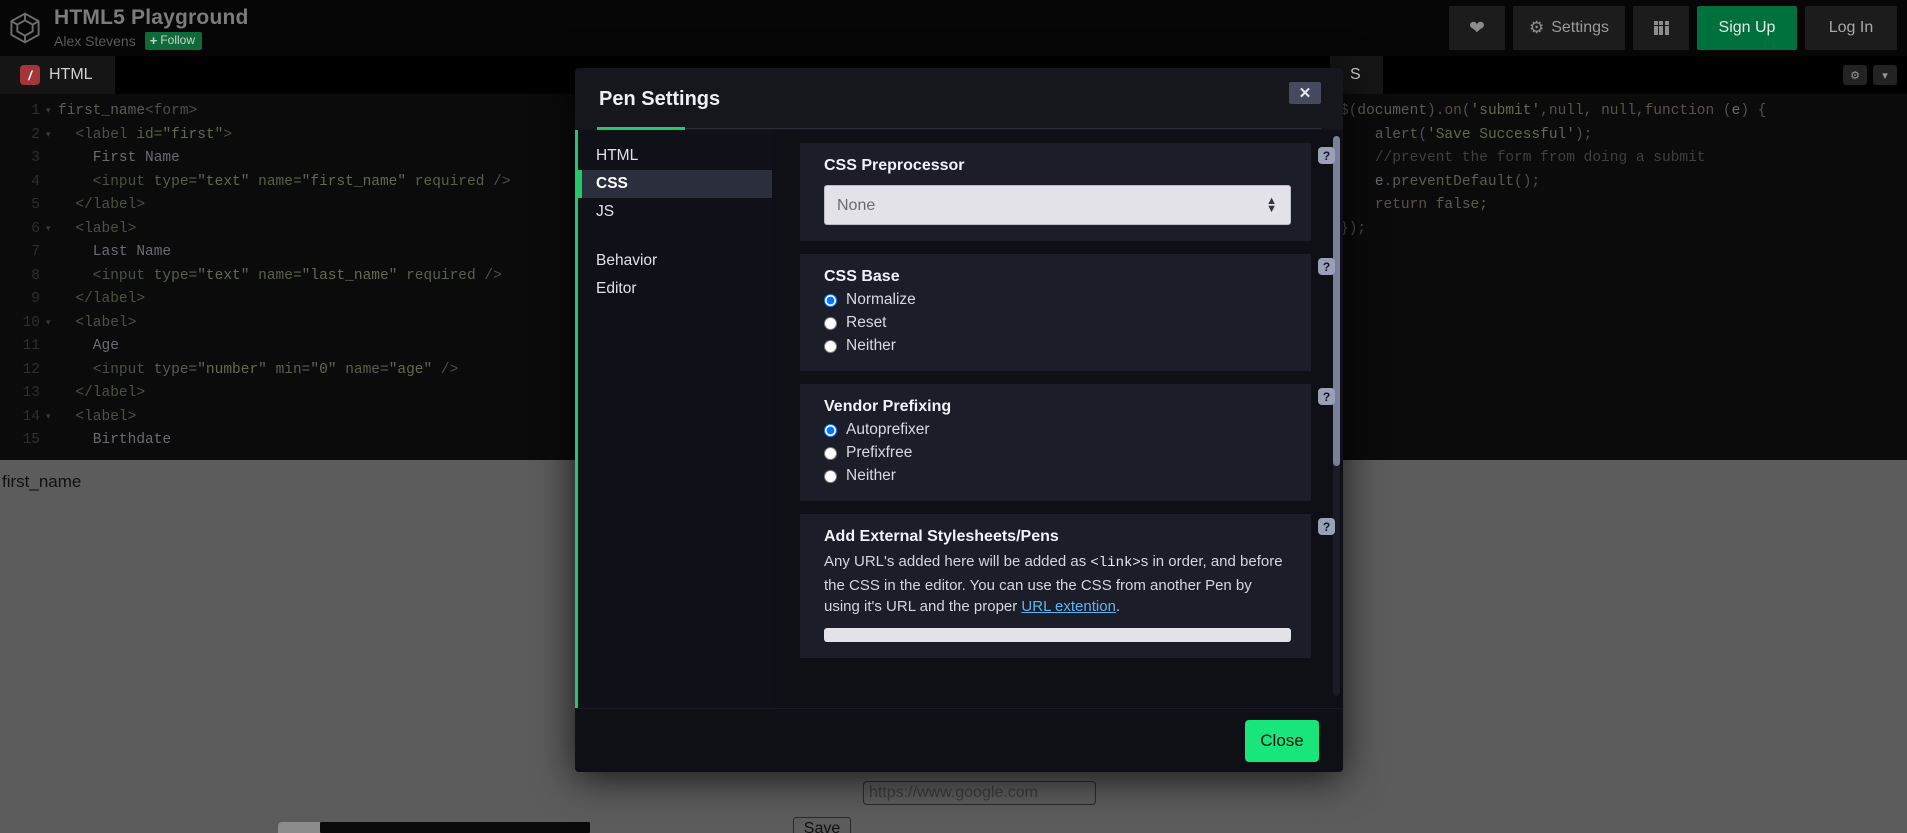  What do you see at coordinates (830, 453) in the screenshot?
I see `radio-prefixfree` at bounding box center [830, 453].